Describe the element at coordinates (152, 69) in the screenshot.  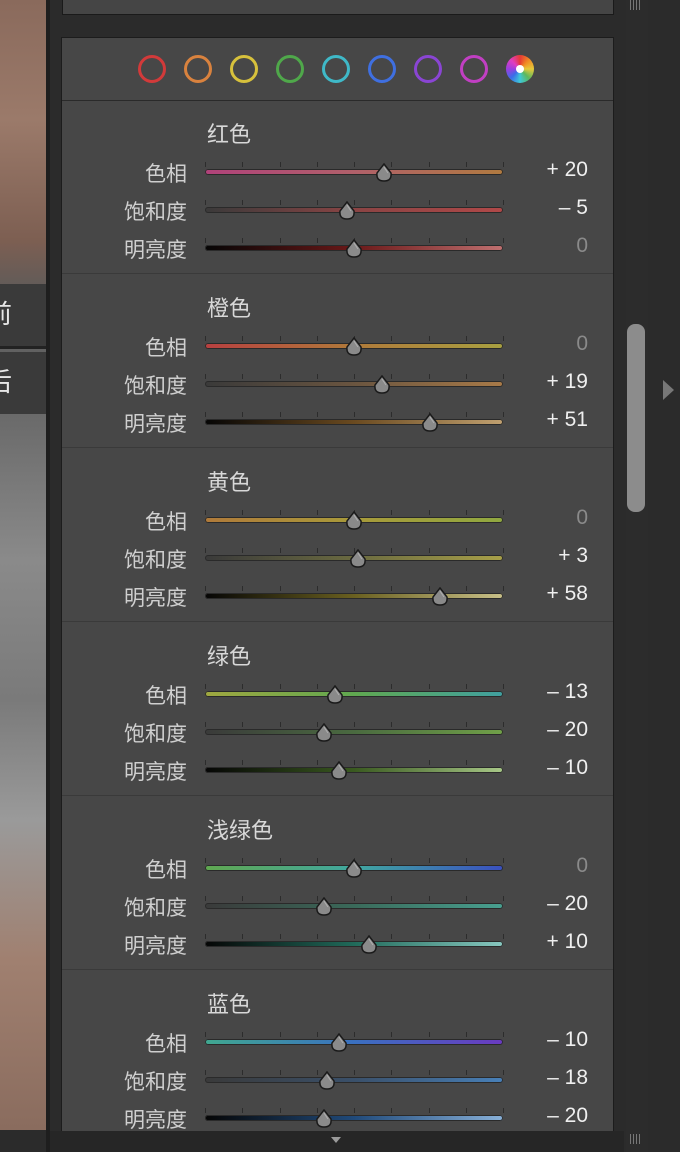
I see `swatch-red-icon` at that location.